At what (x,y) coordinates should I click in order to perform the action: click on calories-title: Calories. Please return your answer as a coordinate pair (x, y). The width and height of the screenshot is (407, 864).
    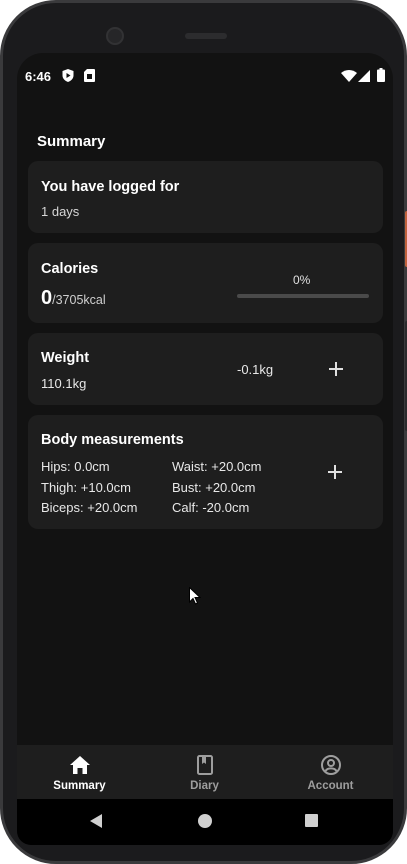
    Looking at the image, I should click on (70, 269).